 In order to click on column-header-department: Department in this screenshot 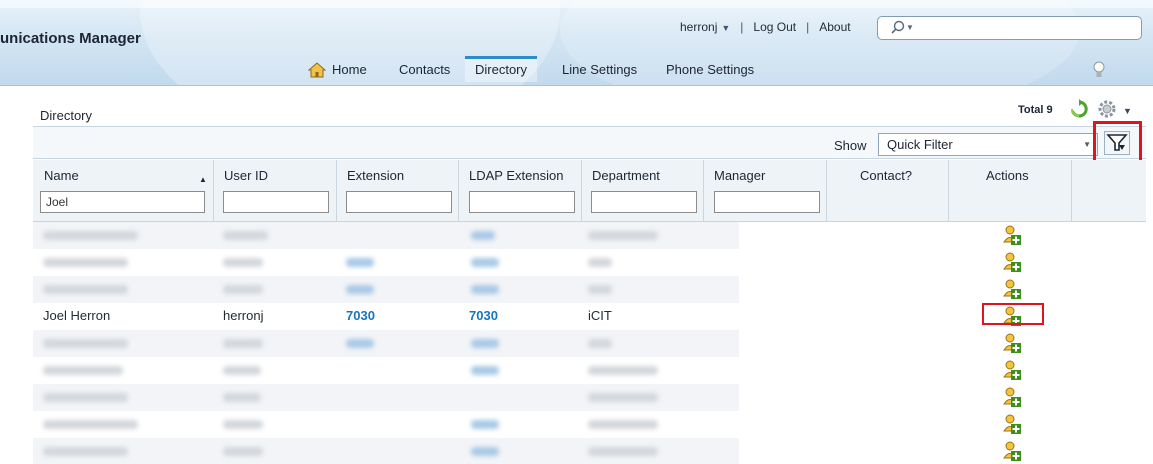, I will do `click(626, 175)`.